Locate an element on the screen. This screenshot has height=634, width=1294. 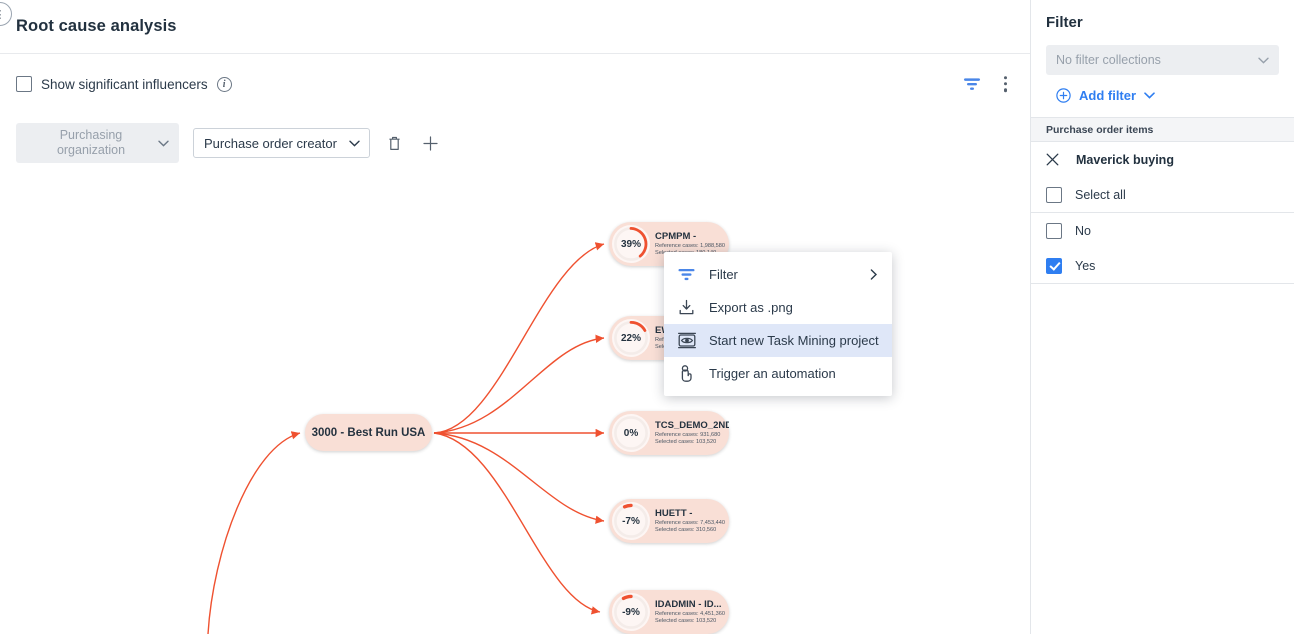
filter-option-label: Yes is located at coordinates (1085, 265).